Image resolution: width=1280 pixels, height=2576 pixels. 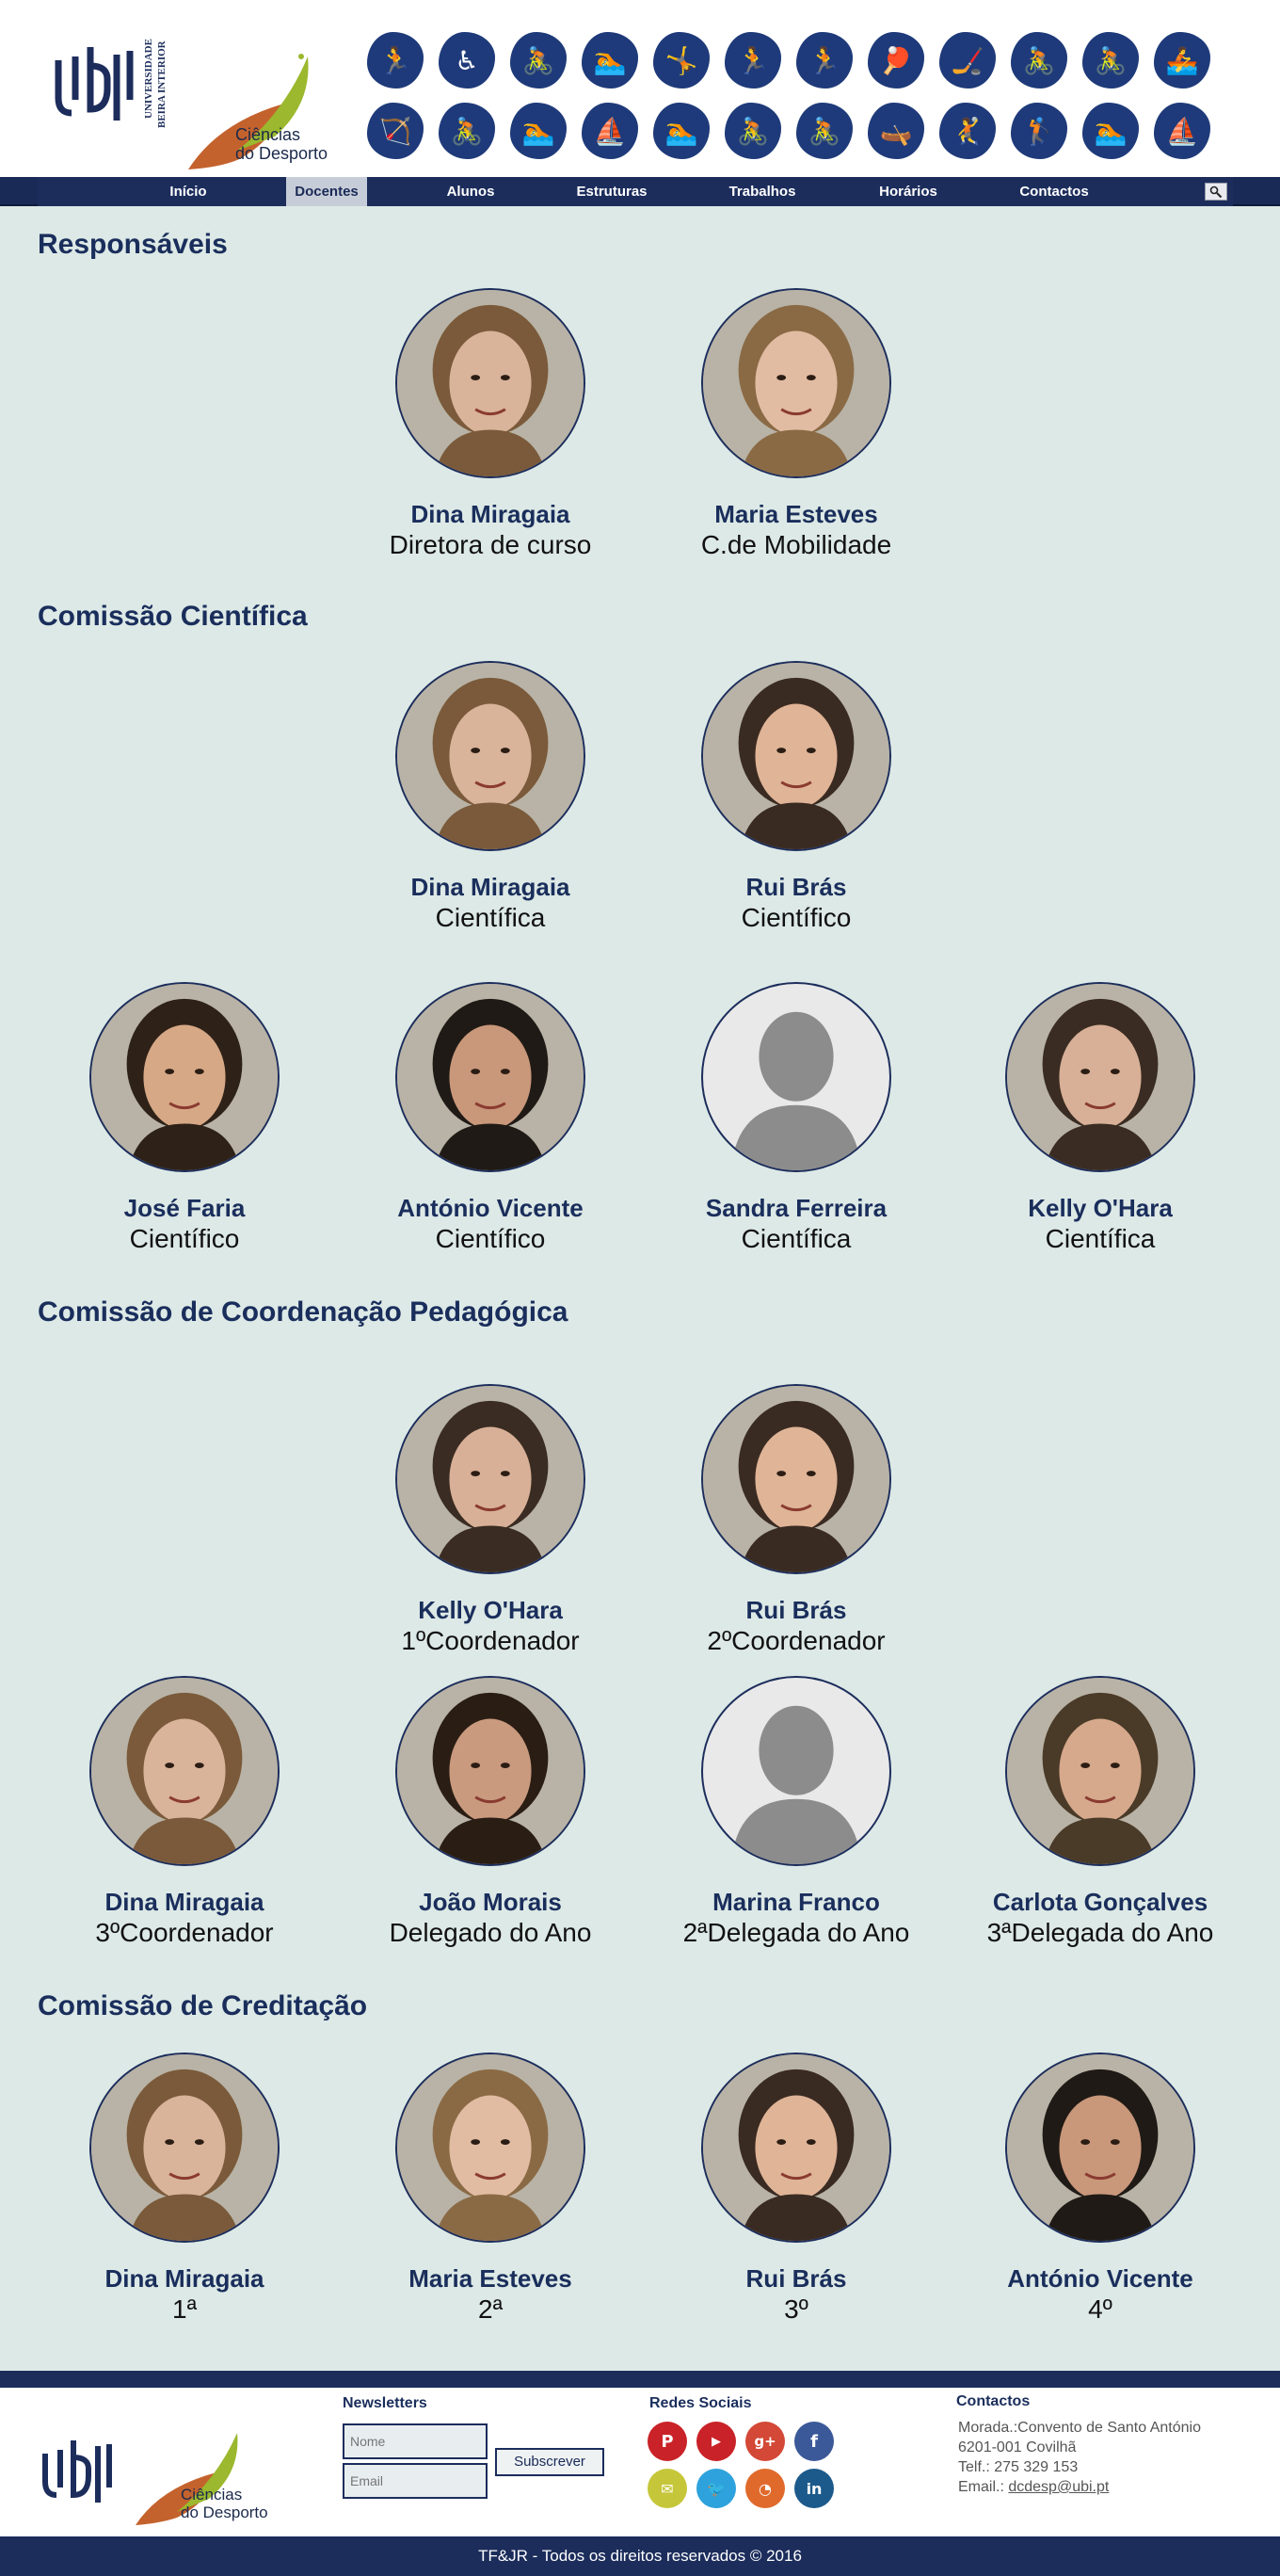 I want to click on youtube-icon: ▶, so click(x=716, y=2441).